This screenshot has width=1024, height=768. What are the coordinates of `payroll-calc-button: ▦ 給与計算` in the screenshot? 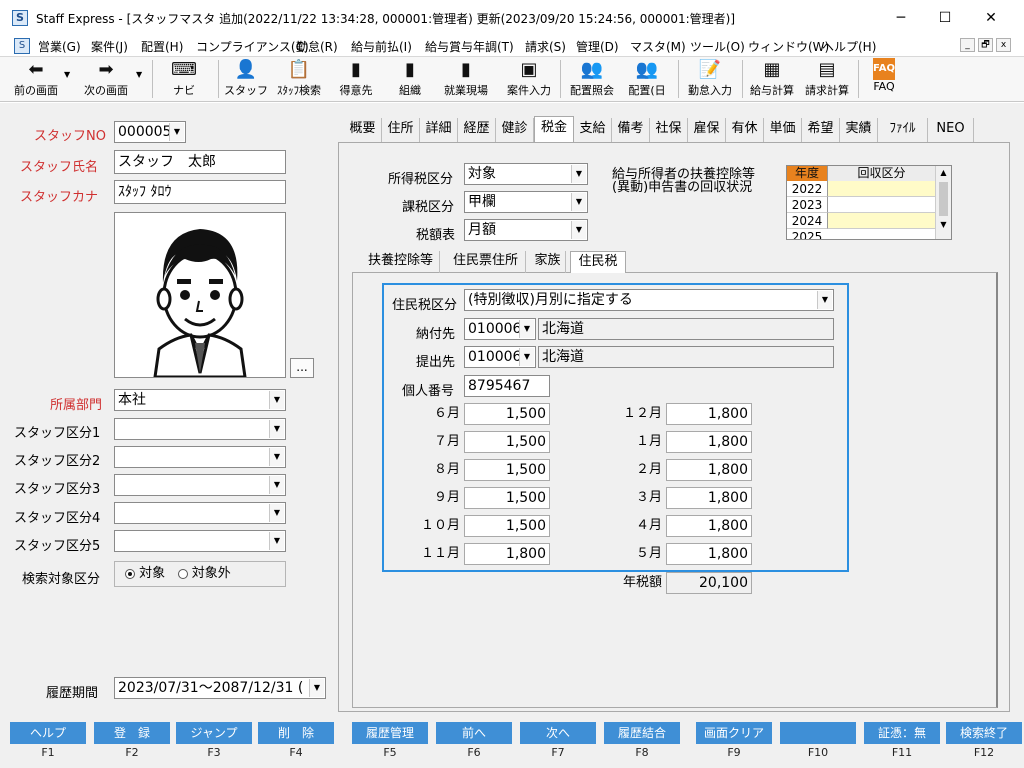 It's located at (772, 79).